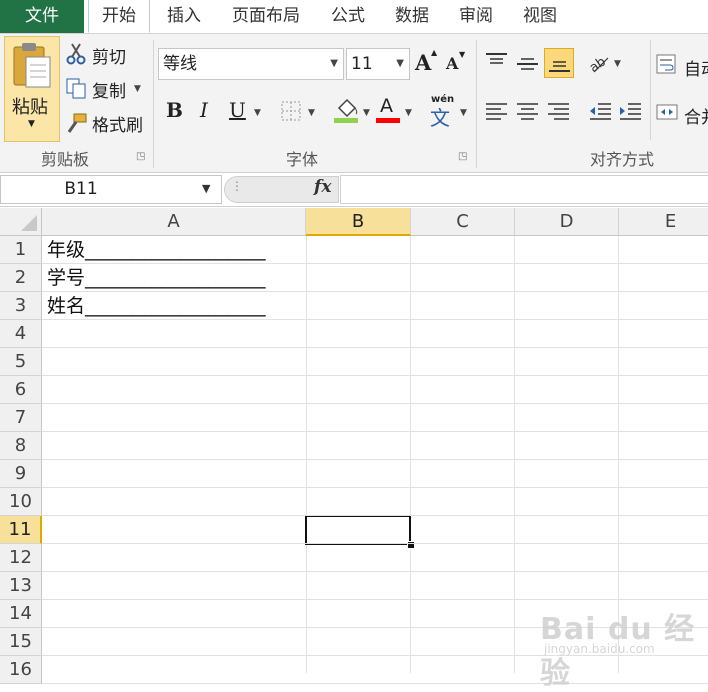 The height and width of the screenshot is (692, 708). Describe the element at coordinates (528, 112) in the screenshot. I see `align-center-icon` at that location.